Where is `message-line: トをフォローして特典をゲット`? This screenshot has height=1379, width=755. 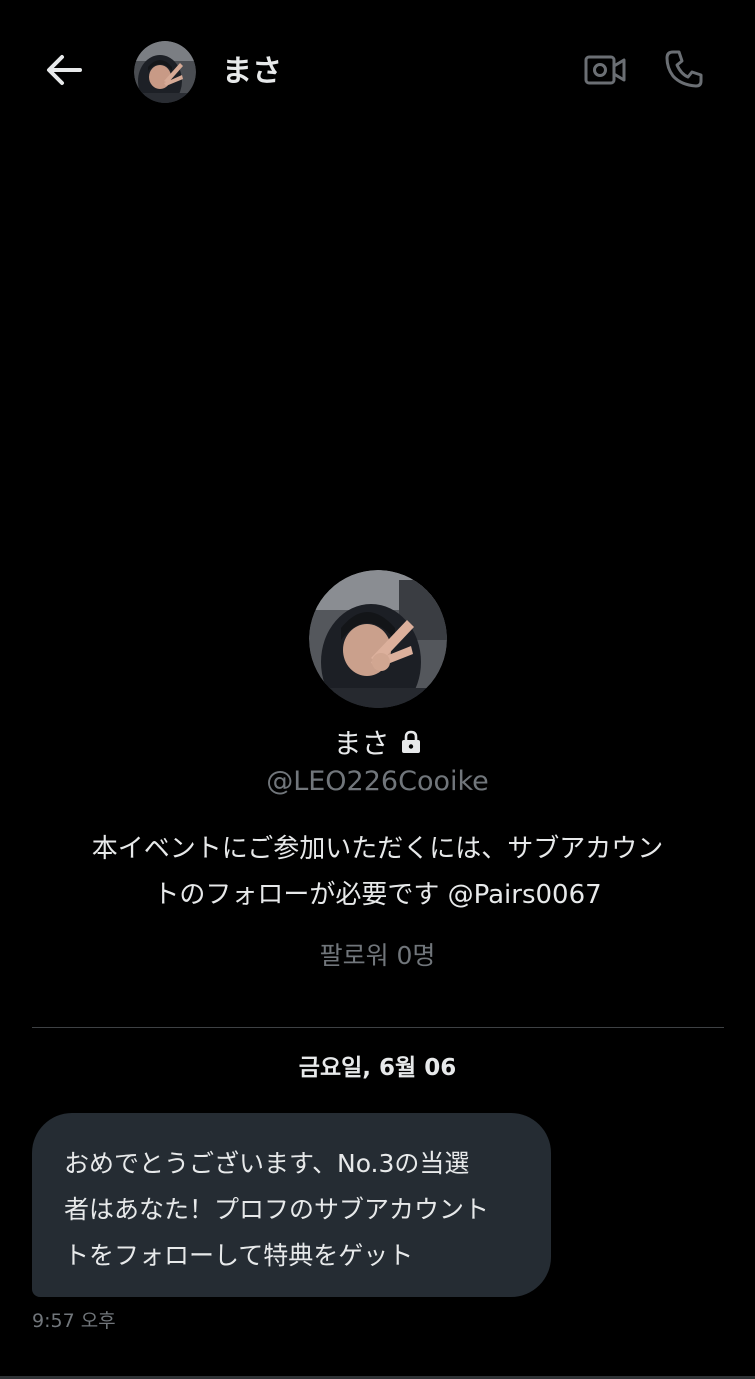 message-line: トをフォローして特典をゲット is located at coordinates (239, 1255).